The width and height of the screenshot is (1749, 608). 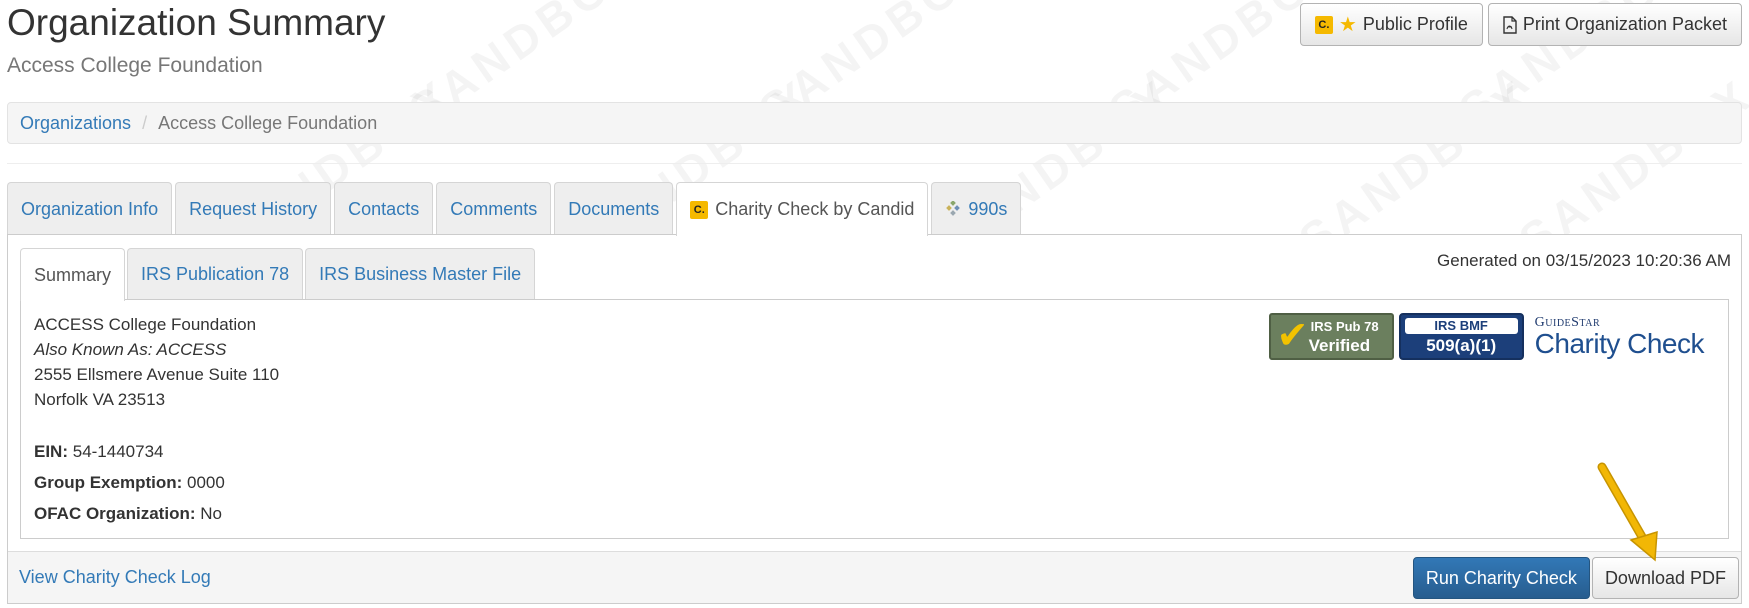 What do you see at coordinates (206, 482) in the screenshot?
I see `group-exemption-value: 0000` at bounding box center [206, 482].